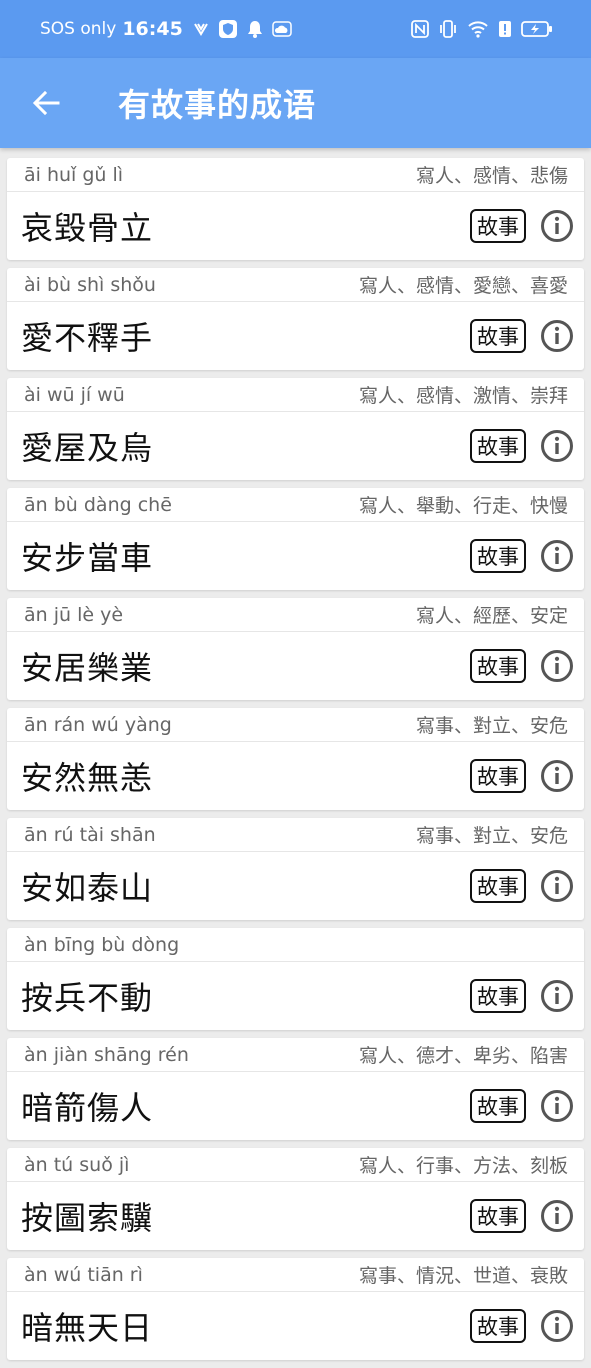 The width and height of the screenshot is (591, 1368). Describe the element at coordinates (87, 1108) in the screenshot. I see `idiom-text: 暗箭傷人` at that location.